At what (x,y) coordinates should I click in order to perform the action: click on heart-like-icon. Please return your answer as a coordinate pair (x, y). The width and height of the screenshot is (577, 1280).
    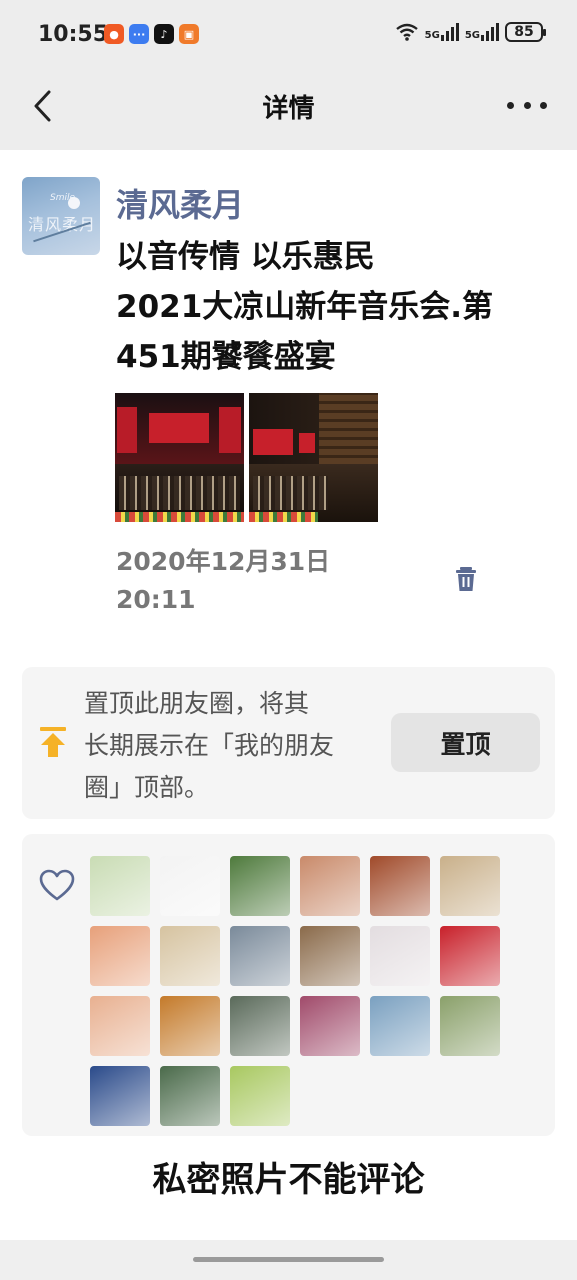
    Looking at the image, I should click on (57, 885).